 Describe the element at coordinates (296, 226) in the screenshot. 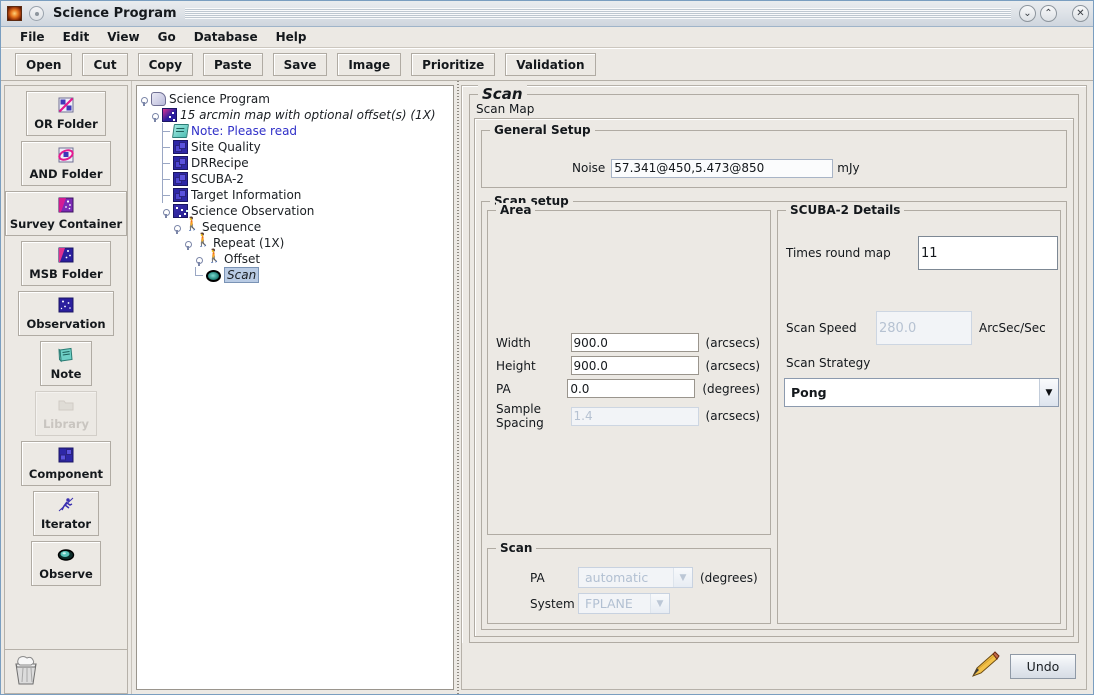

I see `tree-node-sequence: Sequence` at that location.